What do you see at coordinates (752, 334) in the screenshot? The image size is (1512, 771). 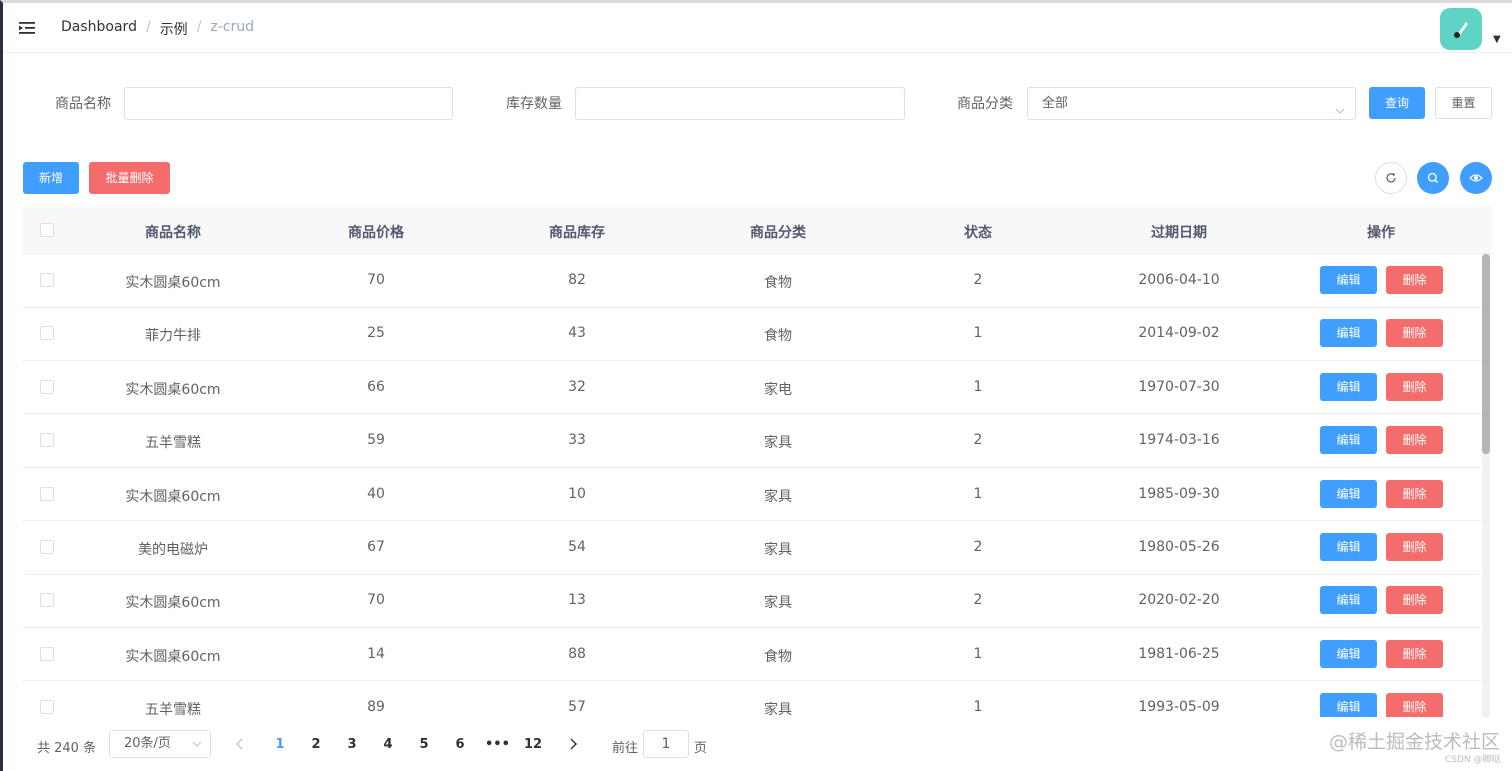 I see `table-row: 菲力牛排 25 43 食物 1 2014-09-02 编辑 删除` at bounding box center [752, 334].